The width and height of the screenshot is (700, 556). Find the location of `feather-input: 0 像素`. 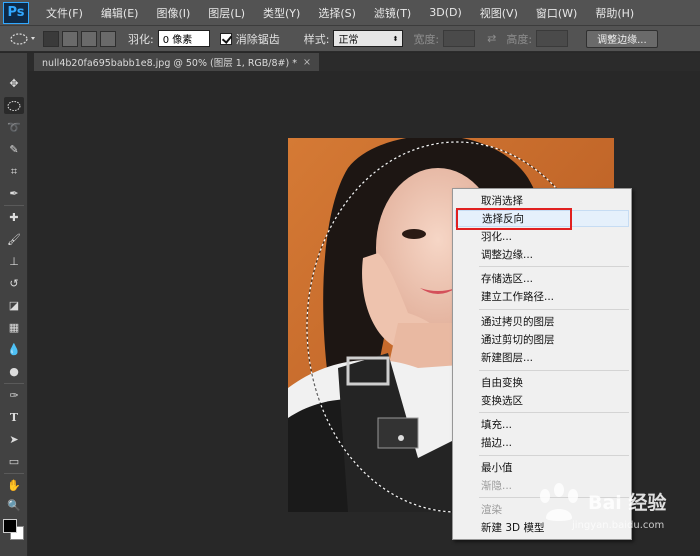

feather-input: 0 像素 is located at coordinates (183, 38).